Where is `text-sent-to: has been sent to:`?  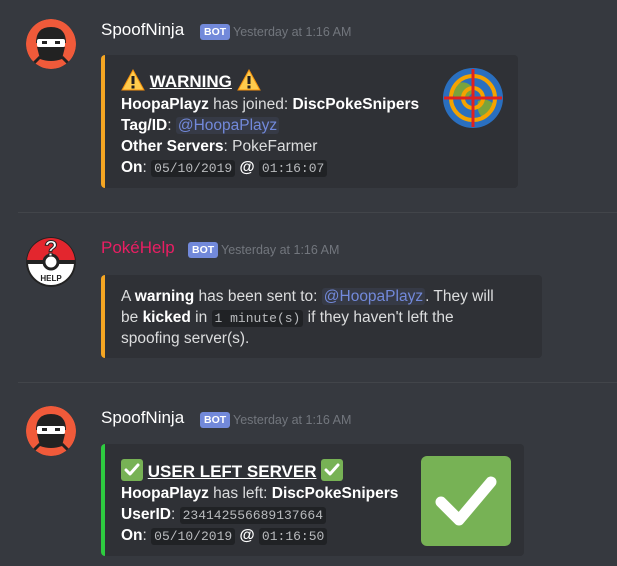
text-sent-to: has been sent to: is located at coordinates (258, 296).